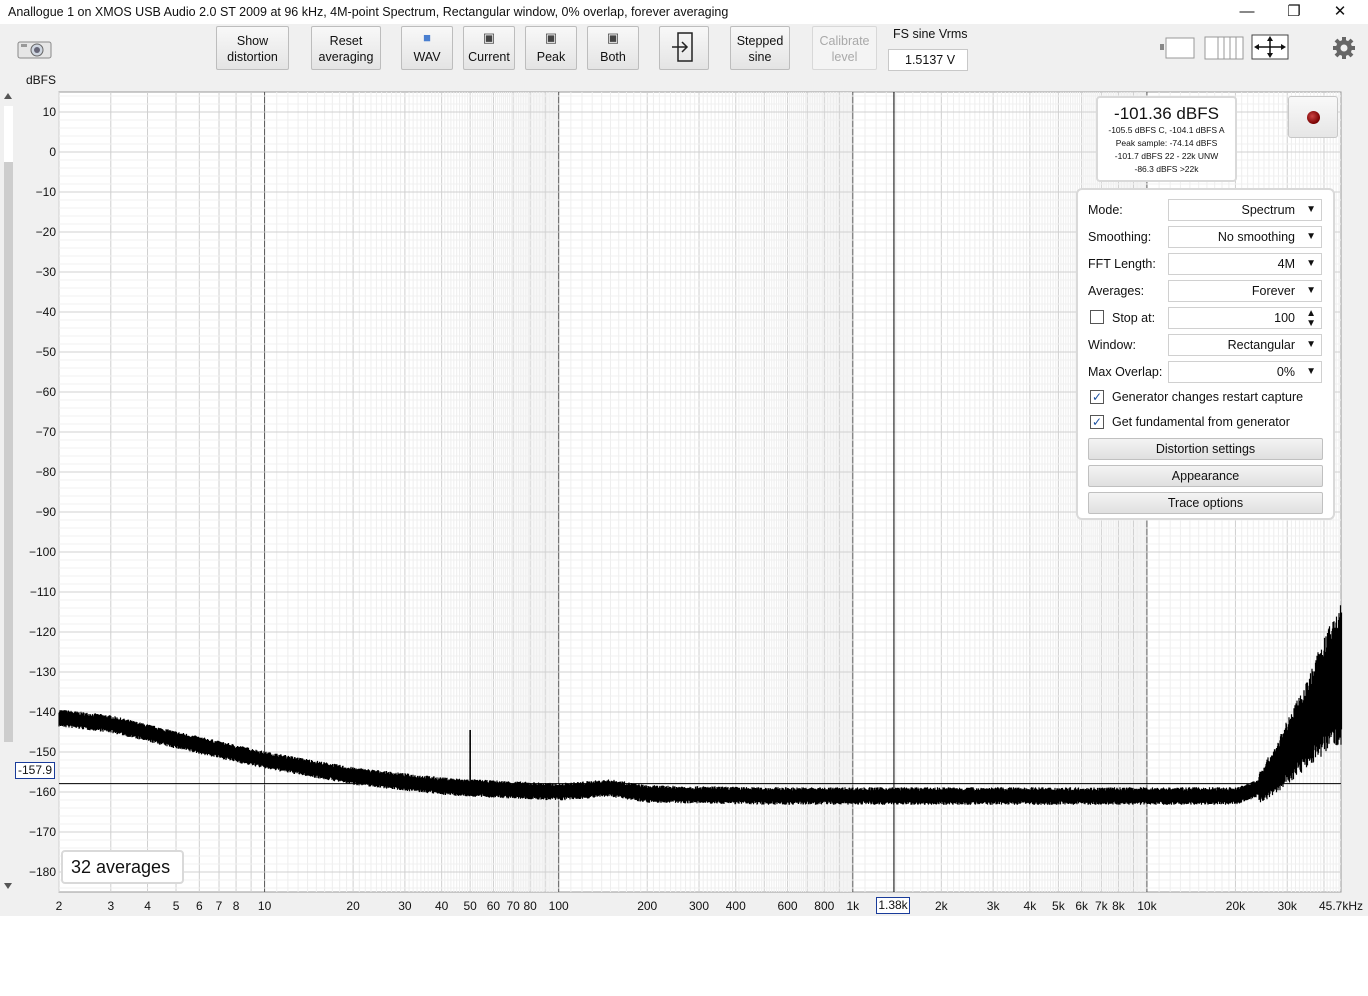  What do you see at coordinates (50, 112) in the screenshot?
I see `y-tick-label: 10` at bounding box center [50, 112].